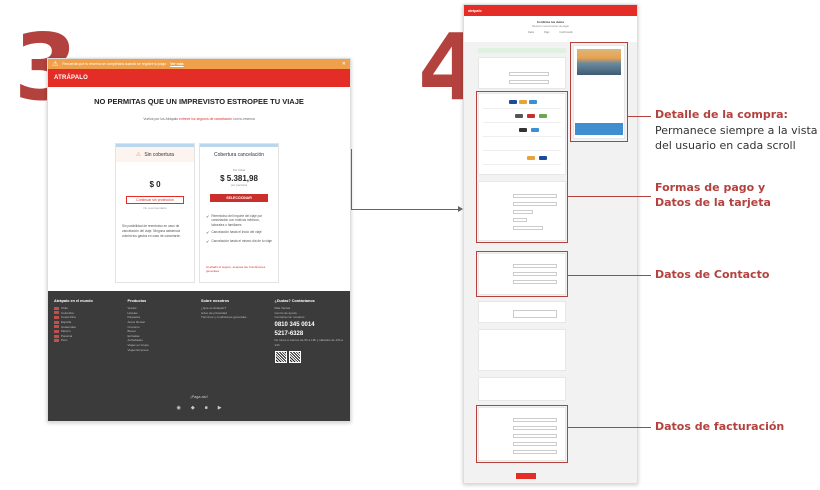 The image size is (820, 490). What do you see at coordinates (199, 78) in the screenshot?
I see `header-bar: ATRÁPALO` at bounding box center [199, 78].